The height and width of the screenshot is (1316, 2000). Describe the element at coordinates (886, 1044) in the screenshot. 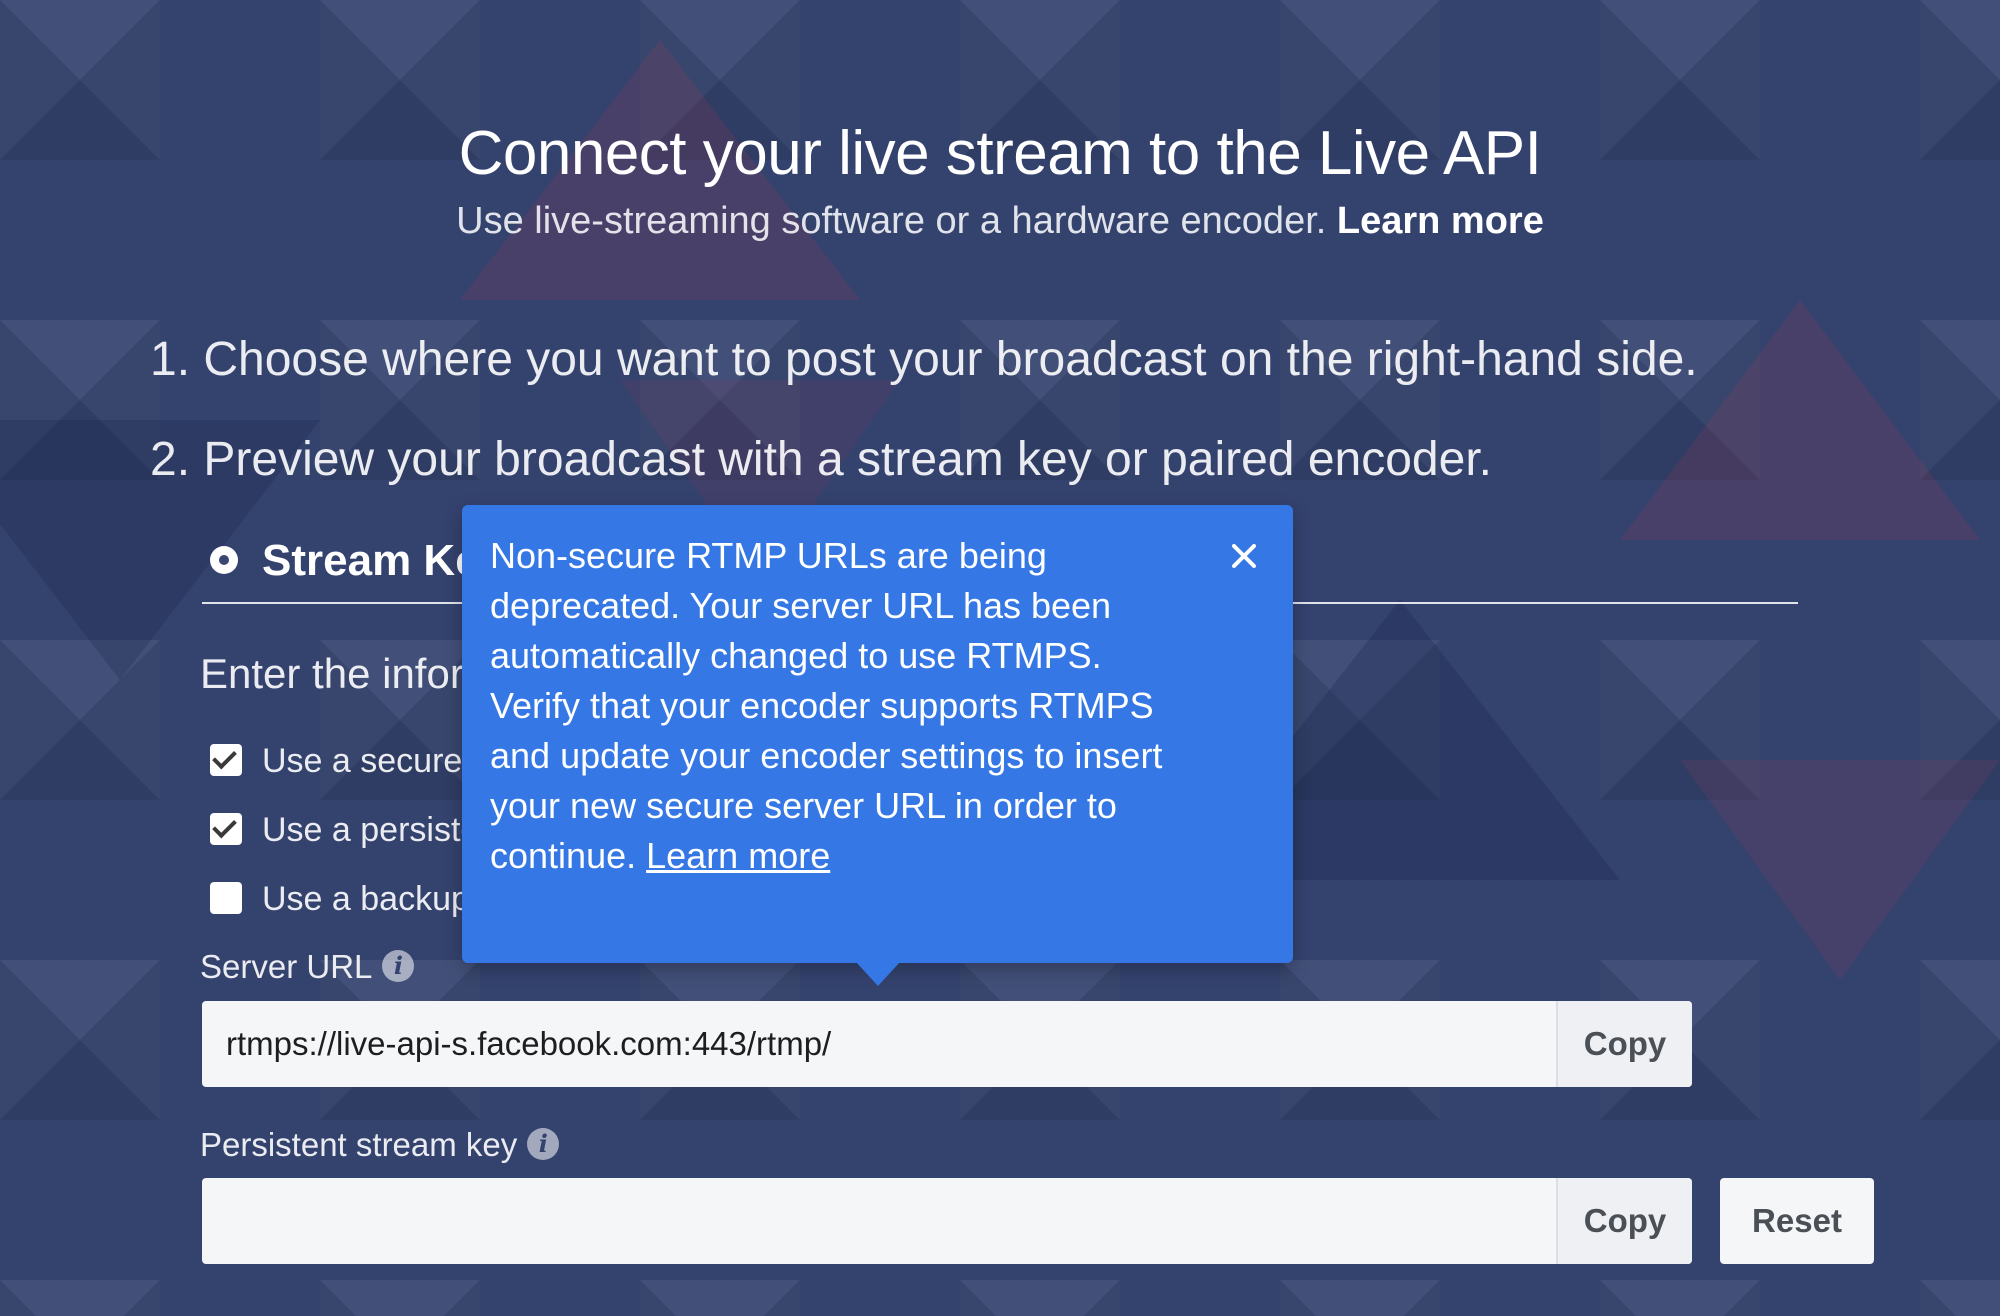

I see `server-url-input` at that location.